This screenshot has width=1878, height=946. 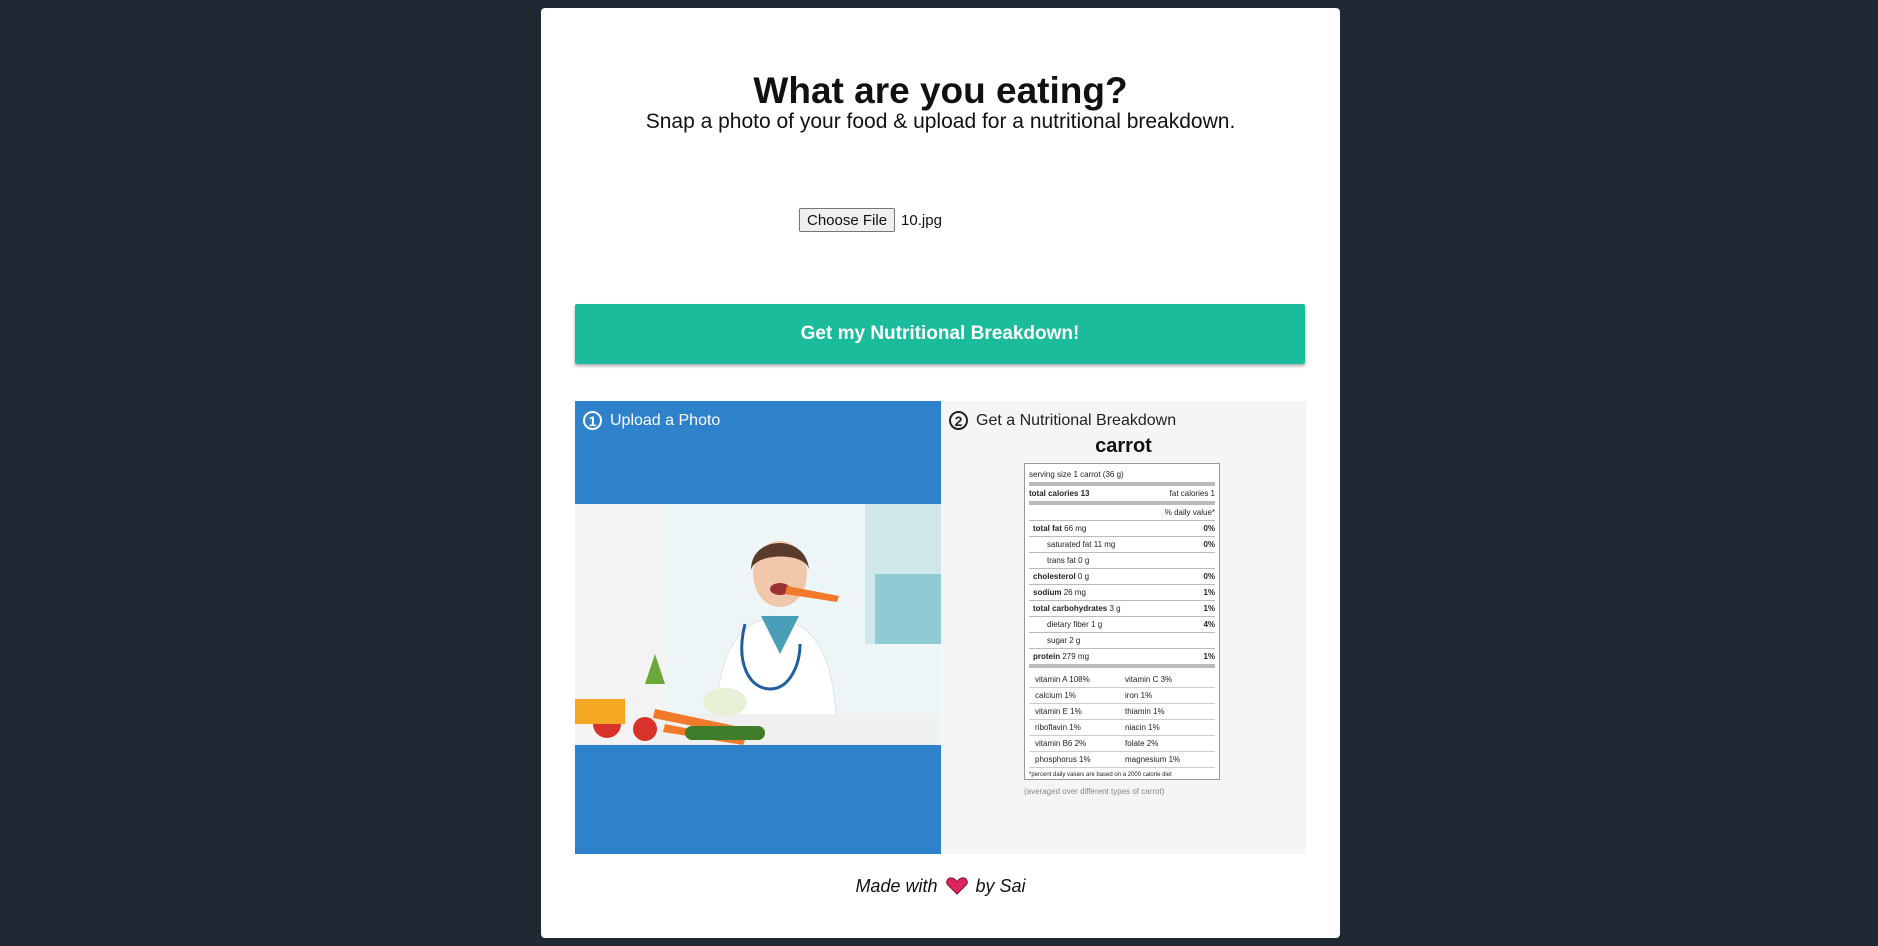 I want to click on footer-author: by Sai, so click(x=1000, y=886).